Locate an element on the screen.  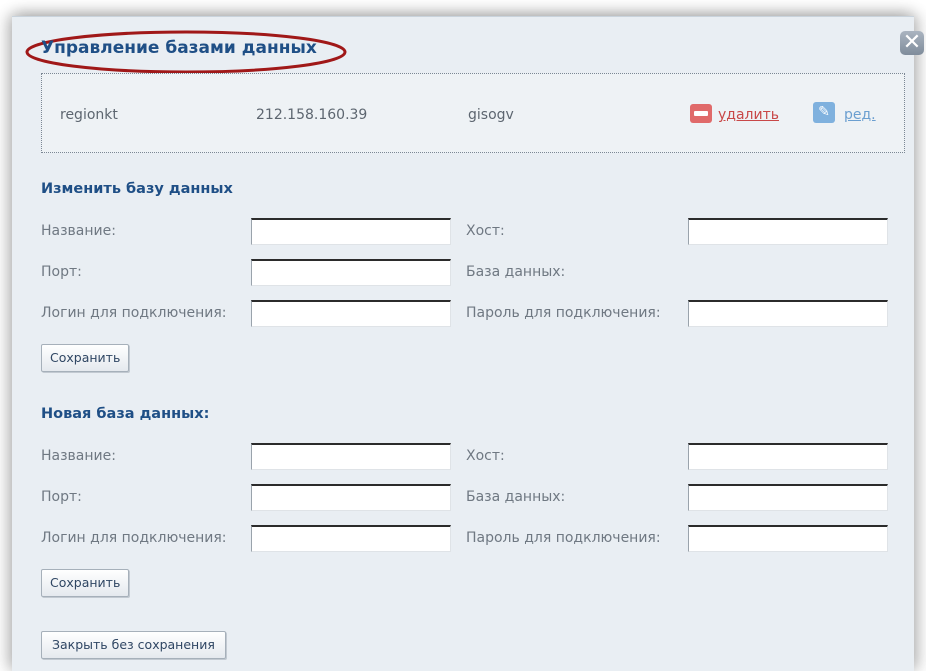
new-name-label: Название: is located at coordinates (78, 456).